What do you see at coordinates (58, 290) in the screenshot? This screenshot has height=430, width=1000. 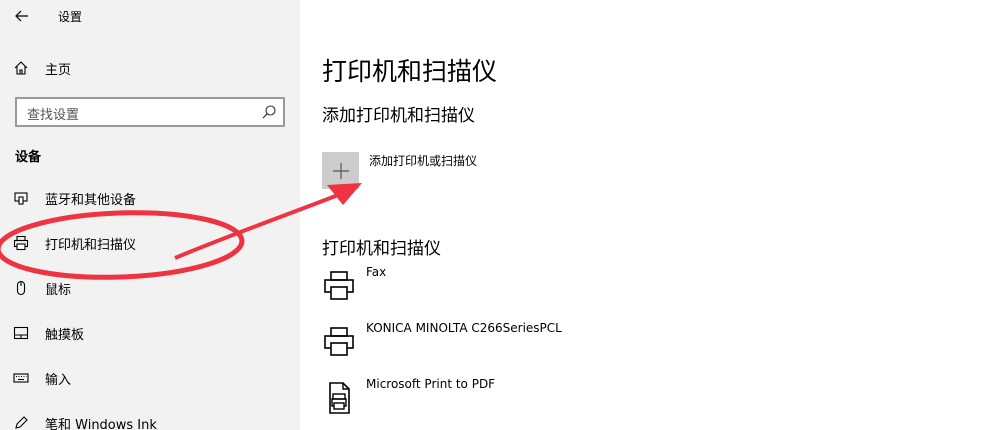 I see `sidebar-item-label: 鼠标` at bounding box center [58, 290].